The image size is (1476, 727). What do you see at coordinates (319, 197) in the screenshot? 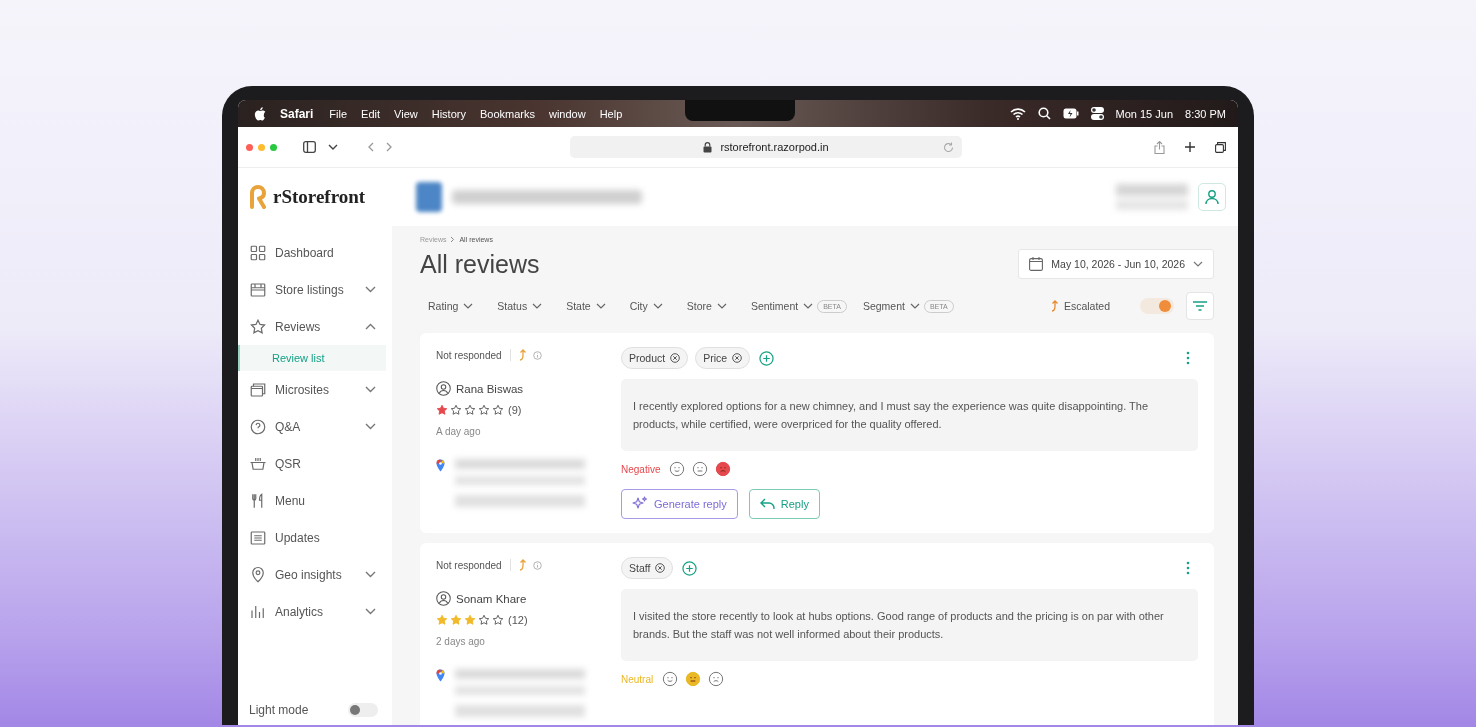
I see `brand-name: rStorefront` at bounding box center [319, 197].